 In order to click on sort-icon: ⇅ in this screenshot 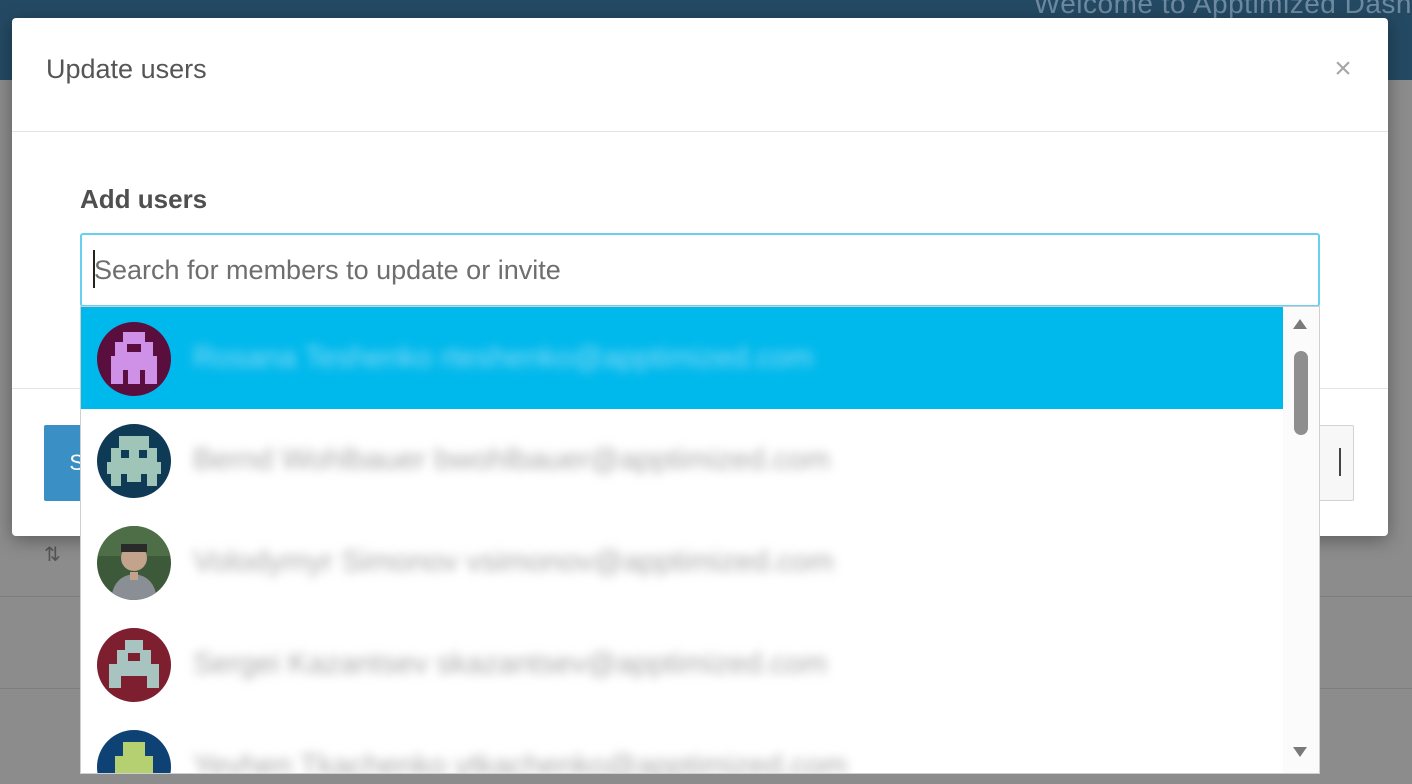, I will do `click(52, 555)`.